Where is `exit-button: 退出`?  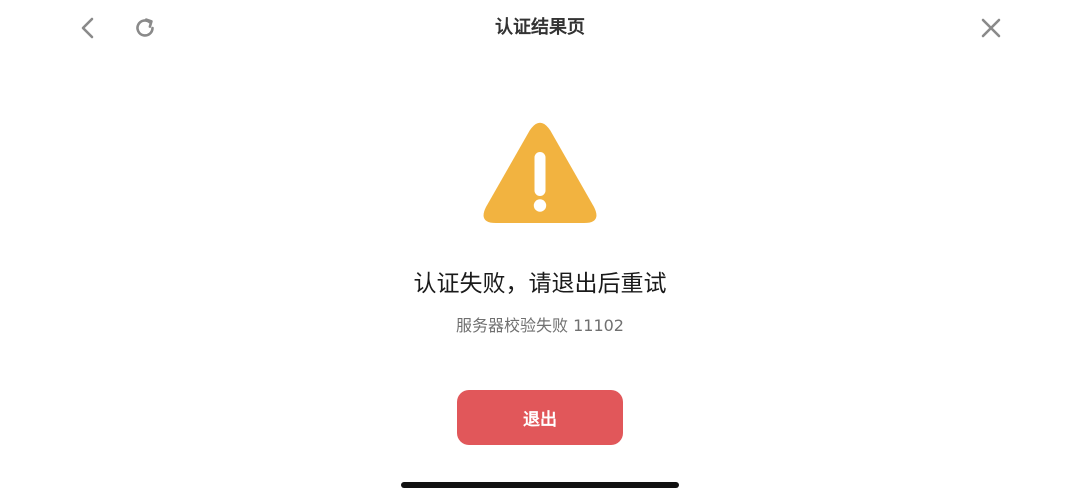 exit-button: 退出 is located at coordinates (540, 417).